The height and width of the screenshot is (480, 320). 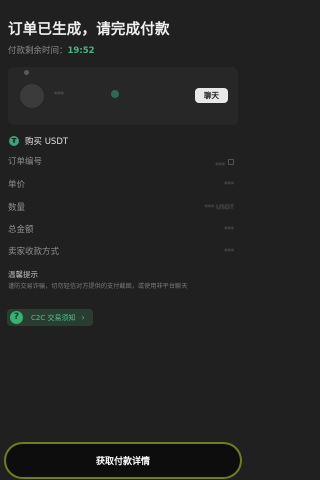 What do you see at coordinates (211, 95) in the screenshot?
I see `chat-button: 聊天` at bounding box center [211, 95].